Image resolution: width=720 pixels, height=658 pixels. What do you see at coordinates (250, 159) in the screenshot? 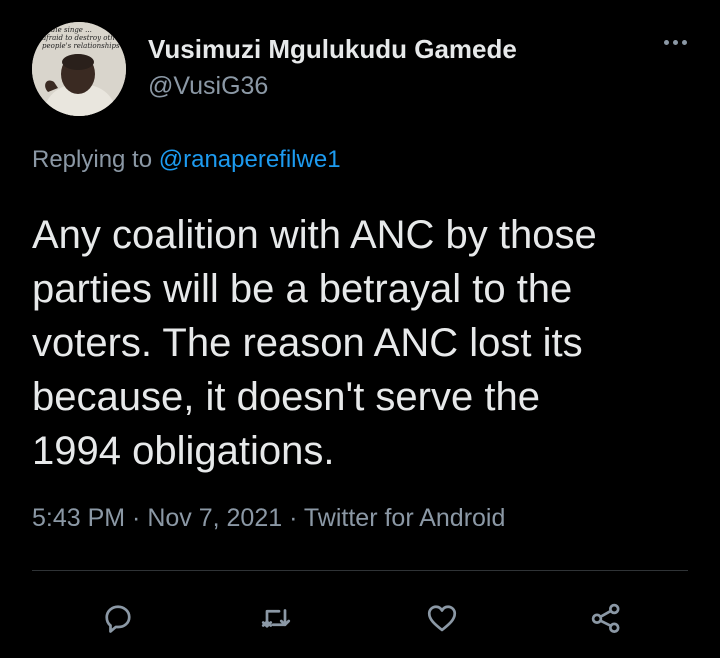
I see `reply-mention-link: @ranaperefilwe1` at bounding box center [250, 159].